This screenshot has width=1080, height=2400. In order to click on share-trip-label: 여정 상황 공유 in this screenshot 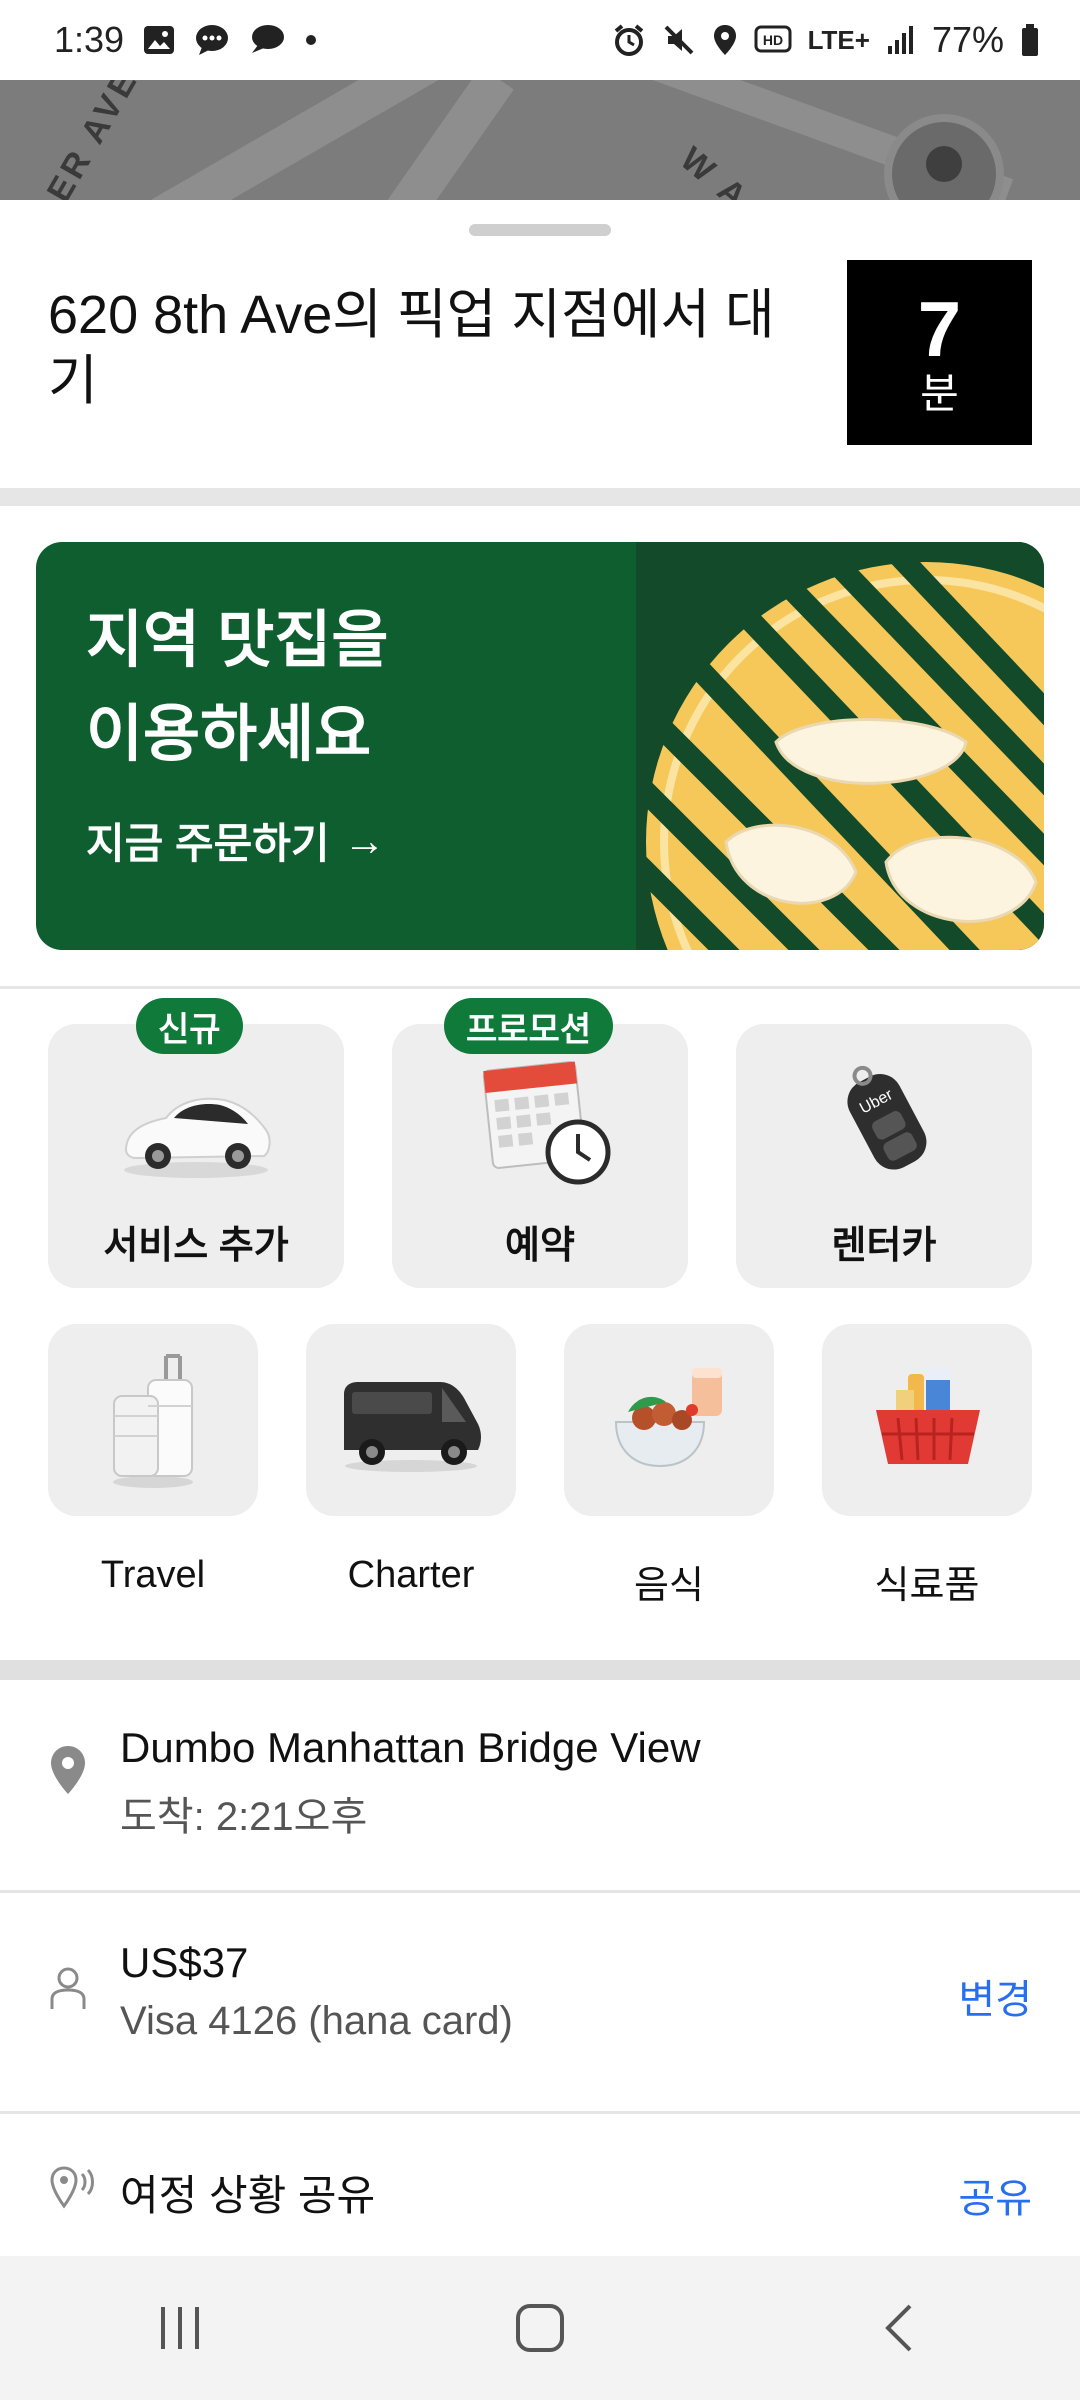, I will do `click(248, 2195)`.